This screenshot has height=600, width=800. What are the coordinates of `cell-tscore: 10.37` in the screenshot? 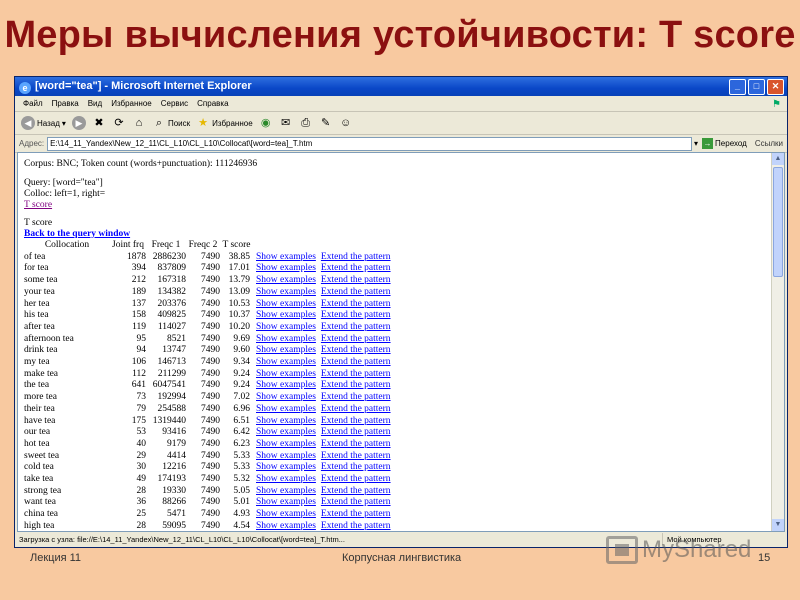 It's located at (239, 315).